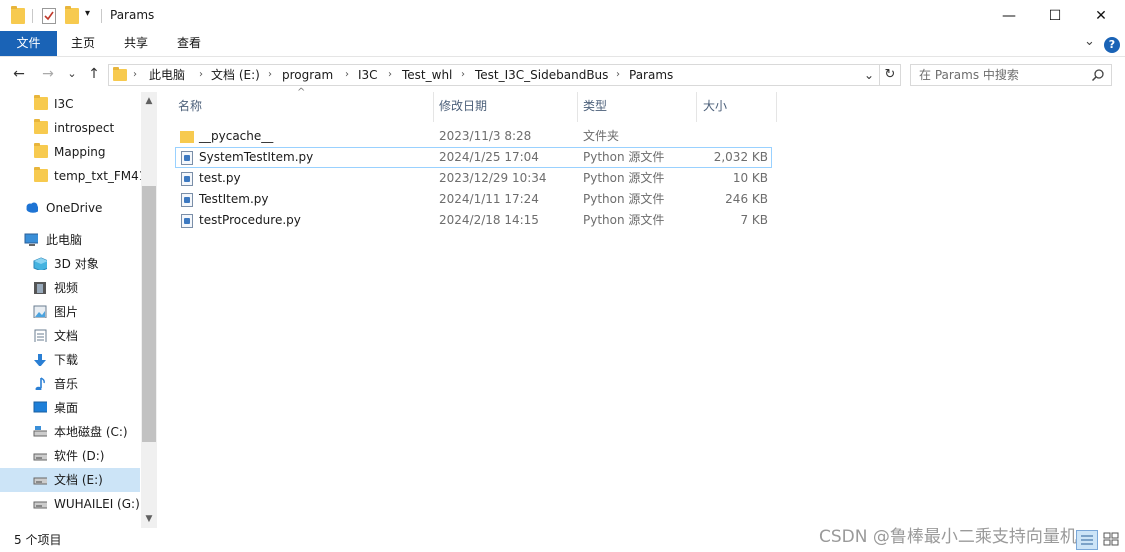 This screenshot has height=552, width=1125. What do you see at coordinates (715, 107) in the screenshot?
I see `column-header-size: 大小` at bounding box center [715, 107].